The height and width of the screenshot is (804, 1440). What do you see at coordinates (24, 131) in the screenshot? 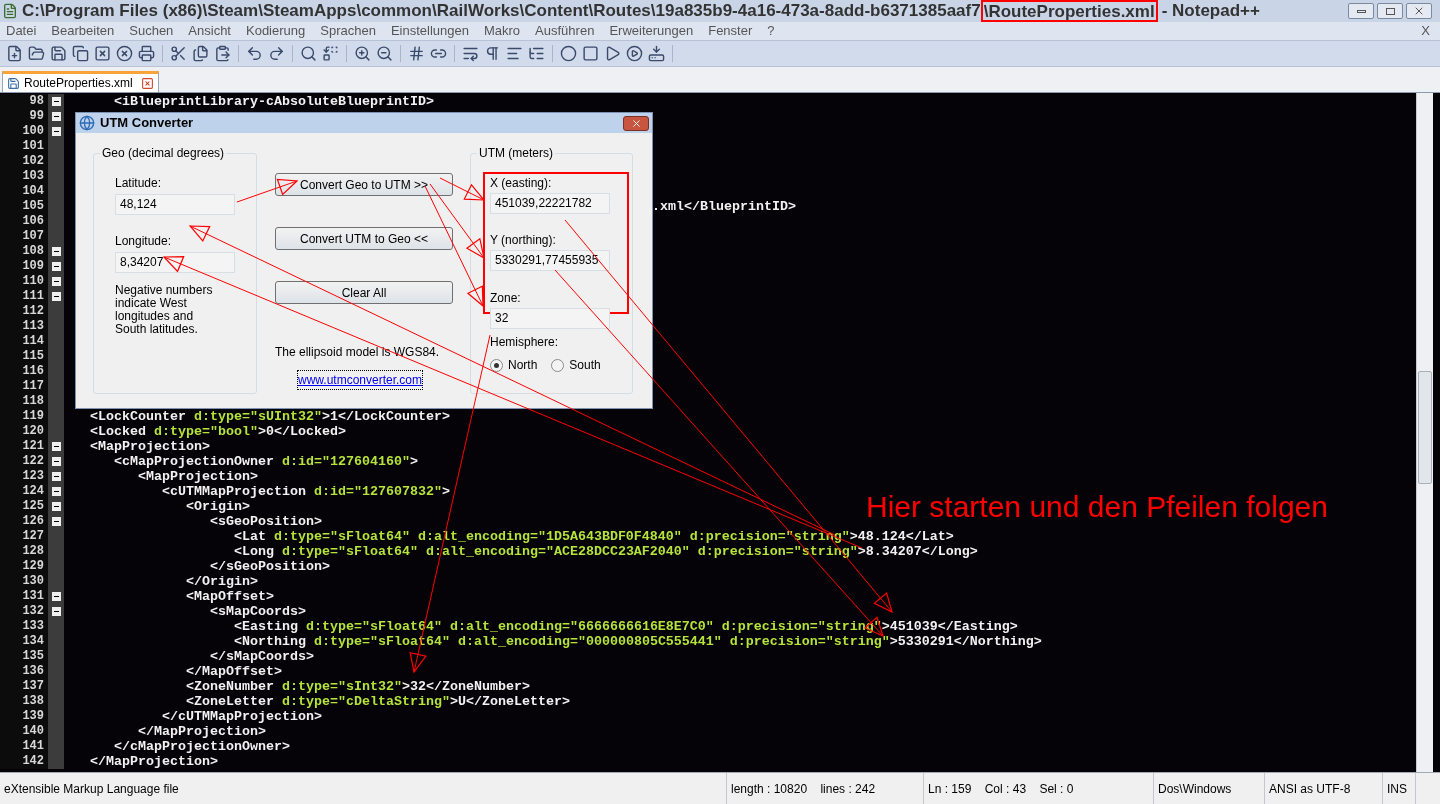
I see `line-number: 100` at bounding box center [24, 131].